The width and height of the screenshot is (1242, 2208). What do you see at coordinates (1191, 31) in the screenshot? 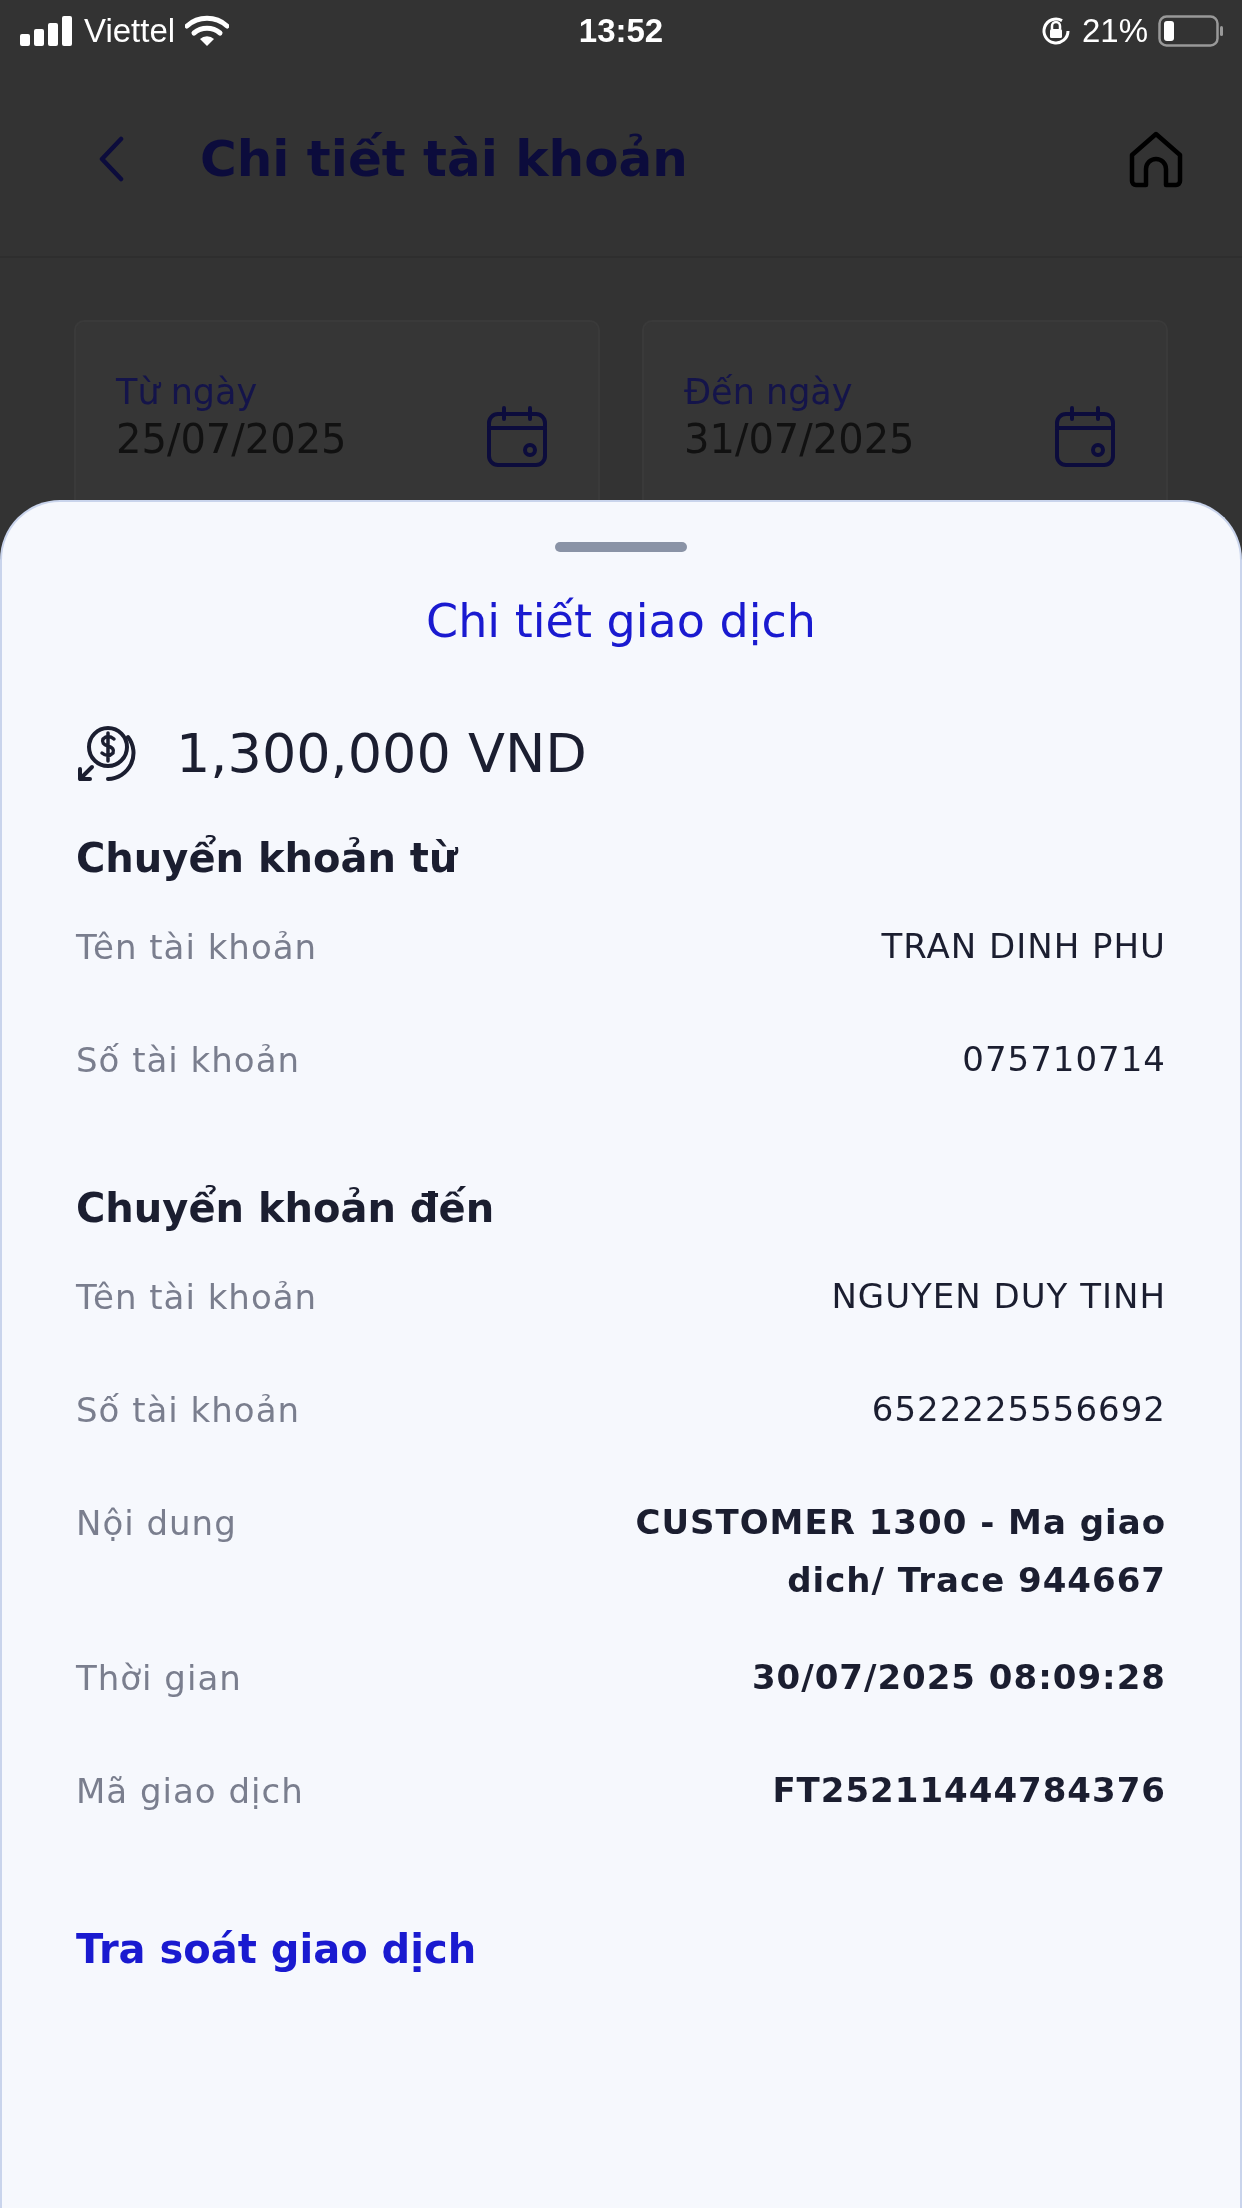
I see `battery-icon` at bounding box center [1191, 31].